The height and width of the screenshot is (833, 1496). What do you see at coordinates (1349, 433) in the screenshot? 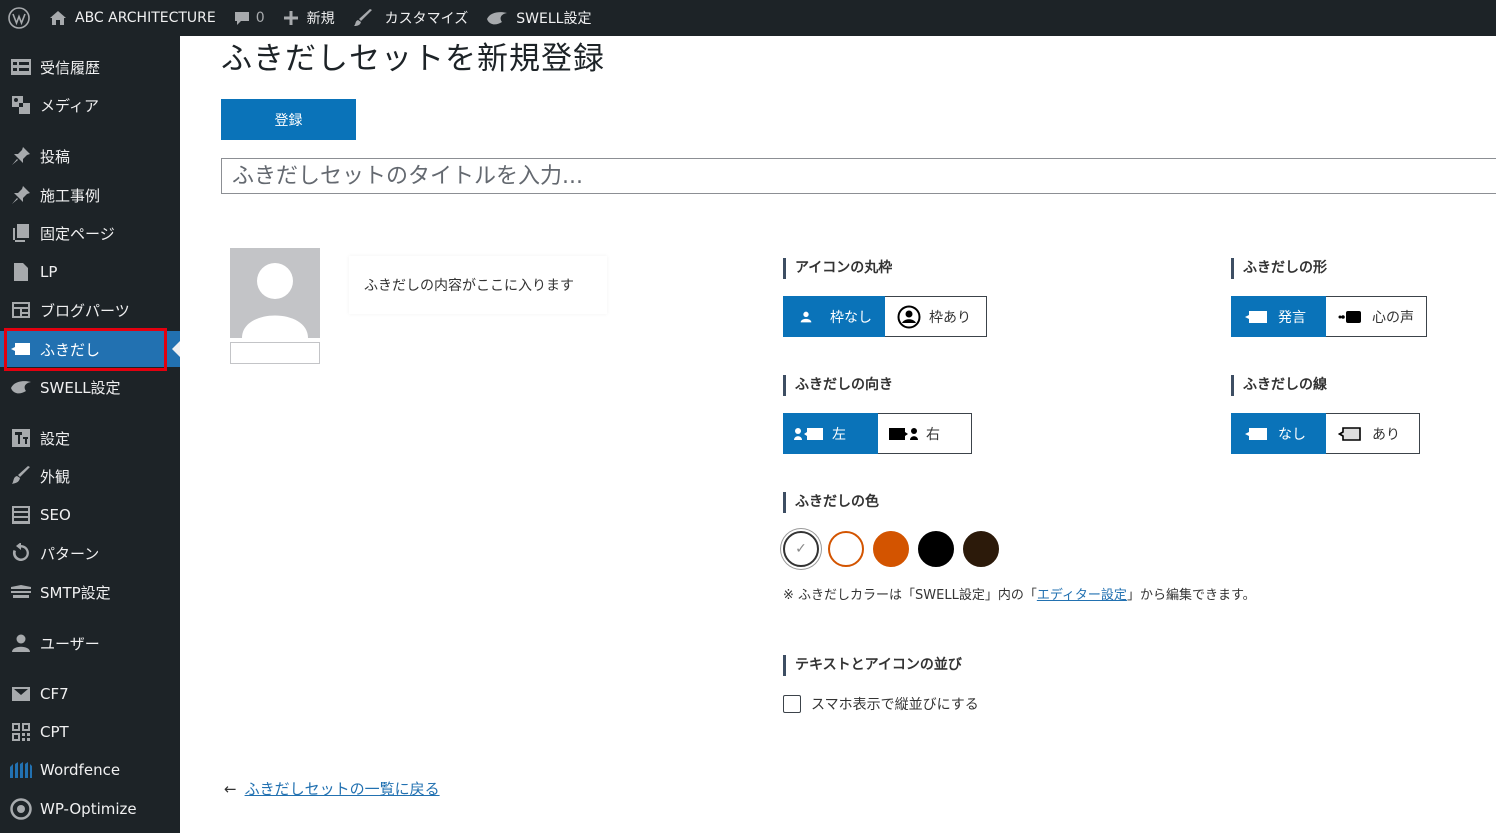
I see `outlined-bubble-icon` at bounding box center [1349, 433].